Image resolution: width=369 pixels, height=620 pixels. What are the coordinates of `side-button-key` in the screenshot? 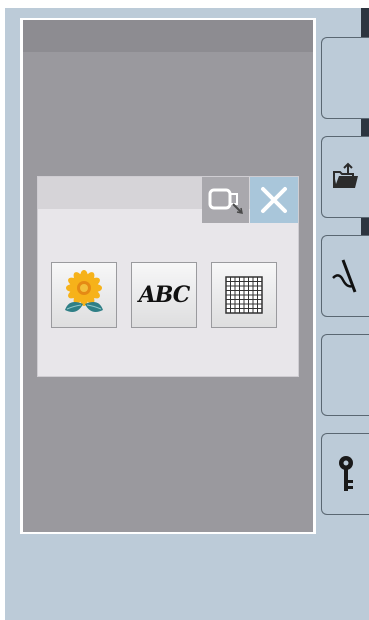 It's located at (345, 474).